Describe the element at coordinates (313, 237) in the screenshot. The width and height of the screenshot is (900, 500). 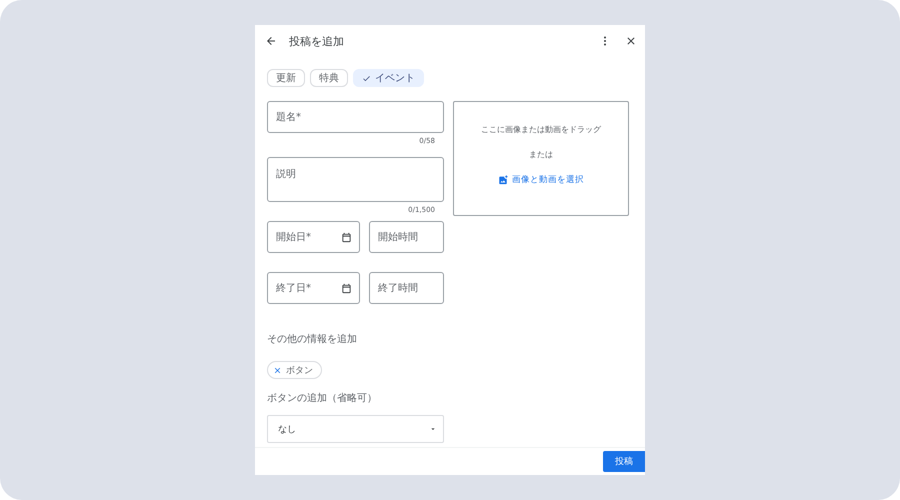
I see `date-field: 開始日*` at that location.